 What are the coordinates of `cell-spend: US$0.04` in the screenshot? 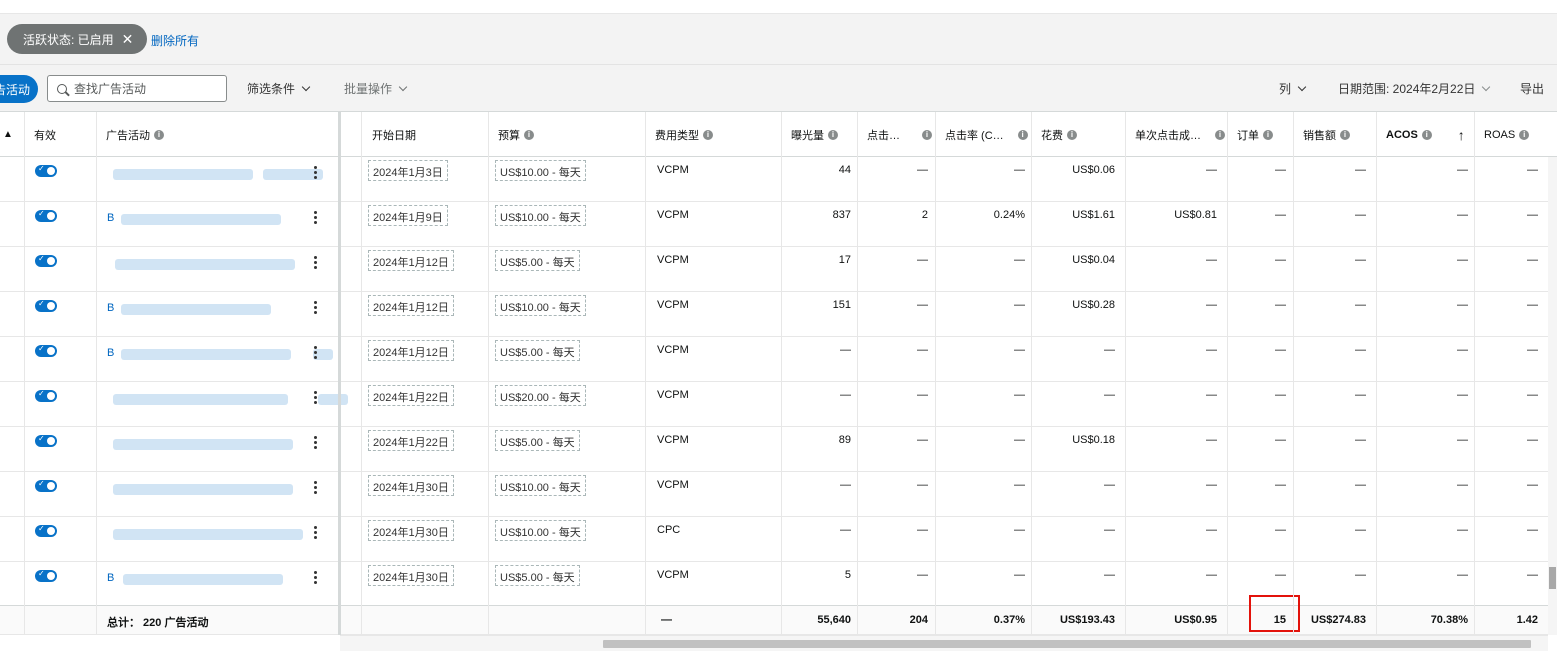 It's located at (1093, 260).